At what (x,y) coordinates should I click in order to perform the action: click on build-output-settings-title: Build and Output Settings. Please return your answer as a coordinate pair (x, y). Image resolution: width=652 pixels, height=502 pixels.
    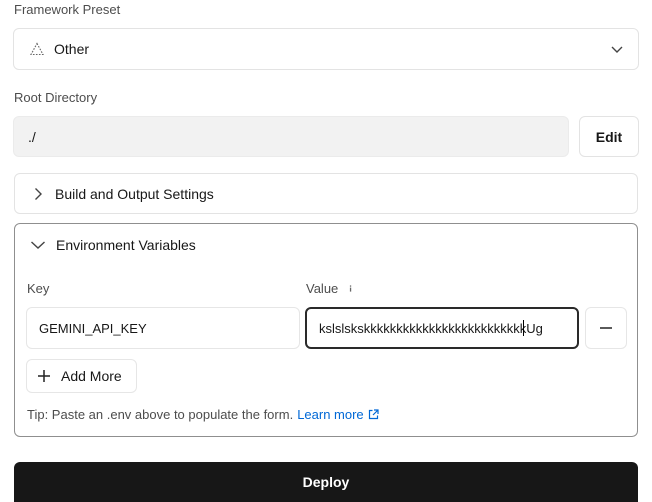
    Looking at the image, I should click on (134, 193).